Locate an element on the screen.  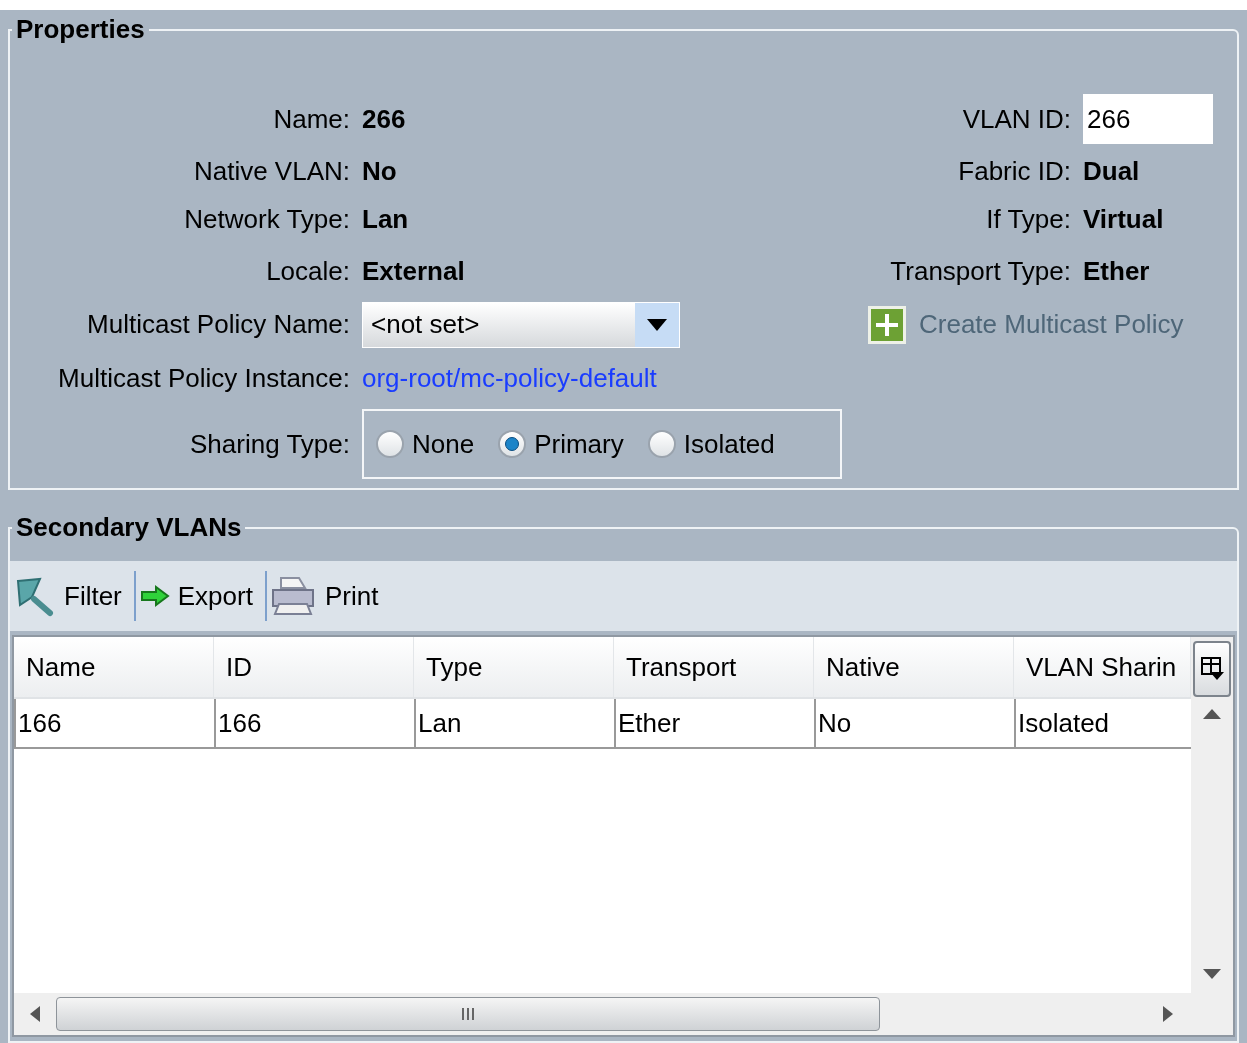
table-icon is located at coordinates (1212, 669).